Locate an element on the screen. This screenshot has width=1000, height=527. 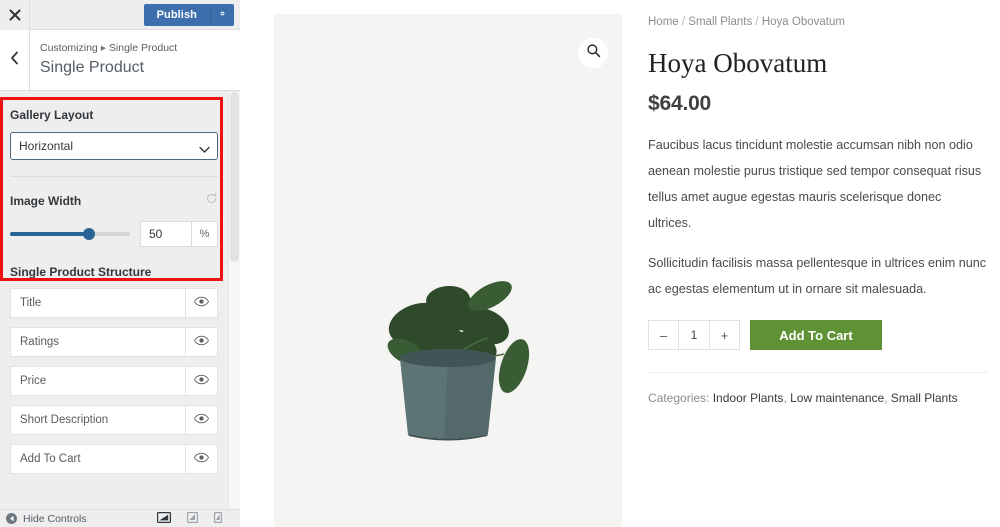
quantity-increment-button: + is located at coordinates (724, 335).